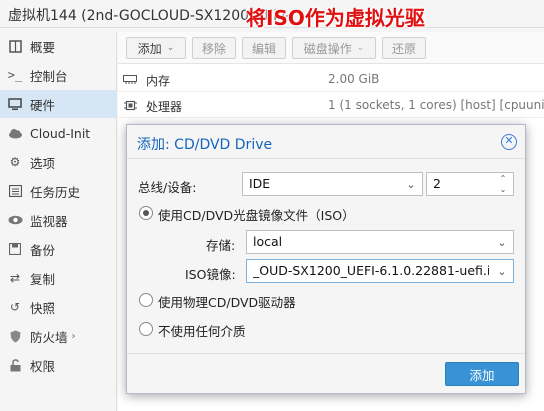  What do you see at coordinates (15, 365) in the screenshot?
I see `unlock-icon` at bounding box center [15, 365].